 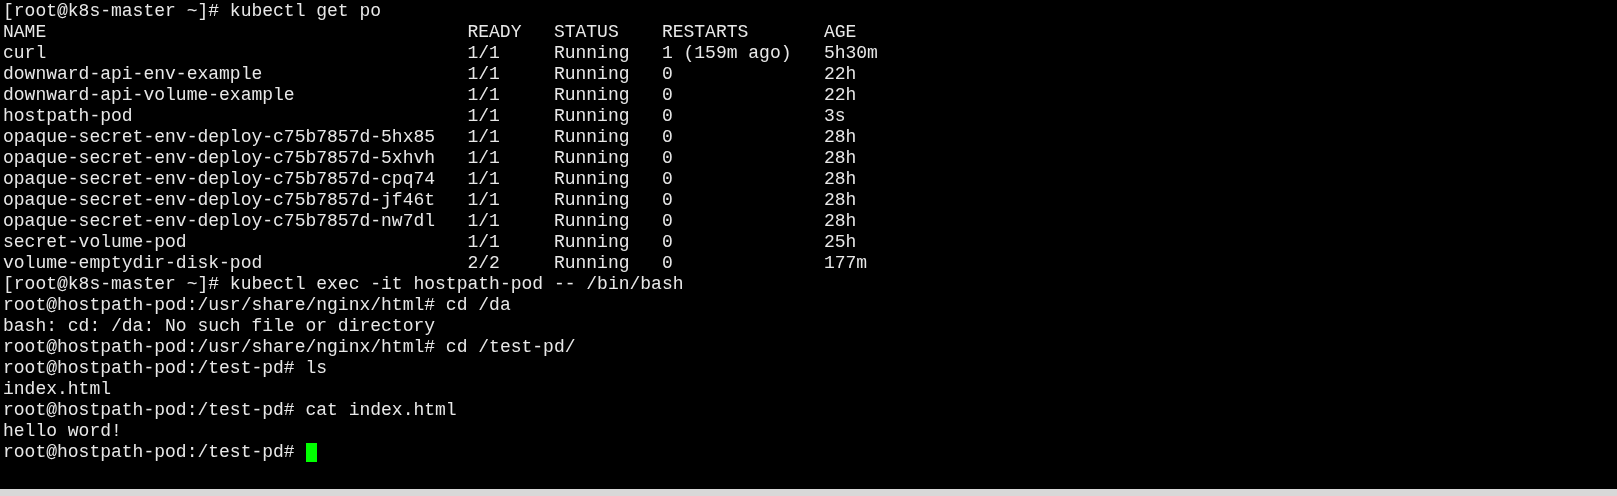 What do you see at coordinates (219, 137) in the screenshot?
I see `table-cell: opaque-secret-env-deploy-c75b7857d-5hx85` at bounding box center [219, 137].